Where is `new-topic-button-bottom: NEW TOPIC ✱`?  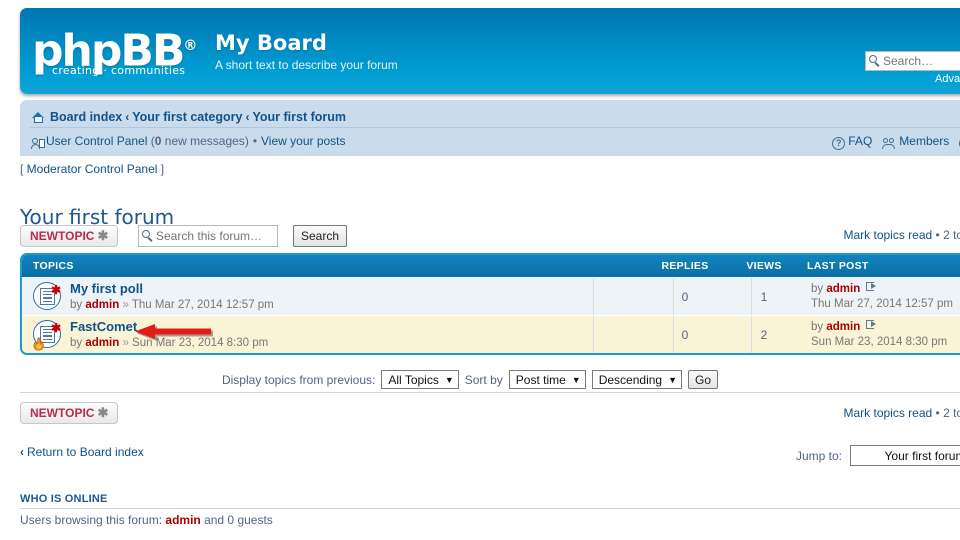 new-topic-button-bottom: NEW TOPIC ✱ is located at coordinates (69, 413).